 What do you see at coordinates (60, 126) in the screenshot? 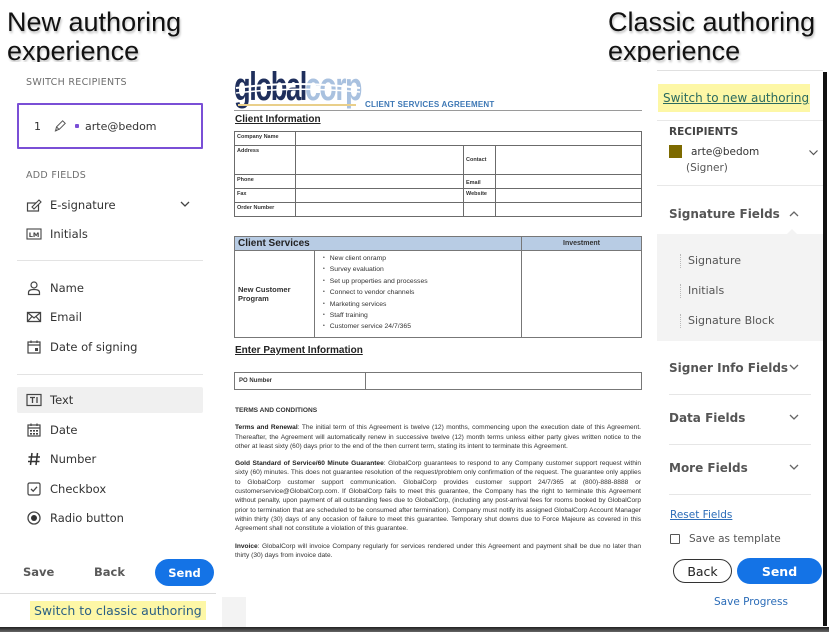
I see `pen-icon` at bounding box center [60, 126].